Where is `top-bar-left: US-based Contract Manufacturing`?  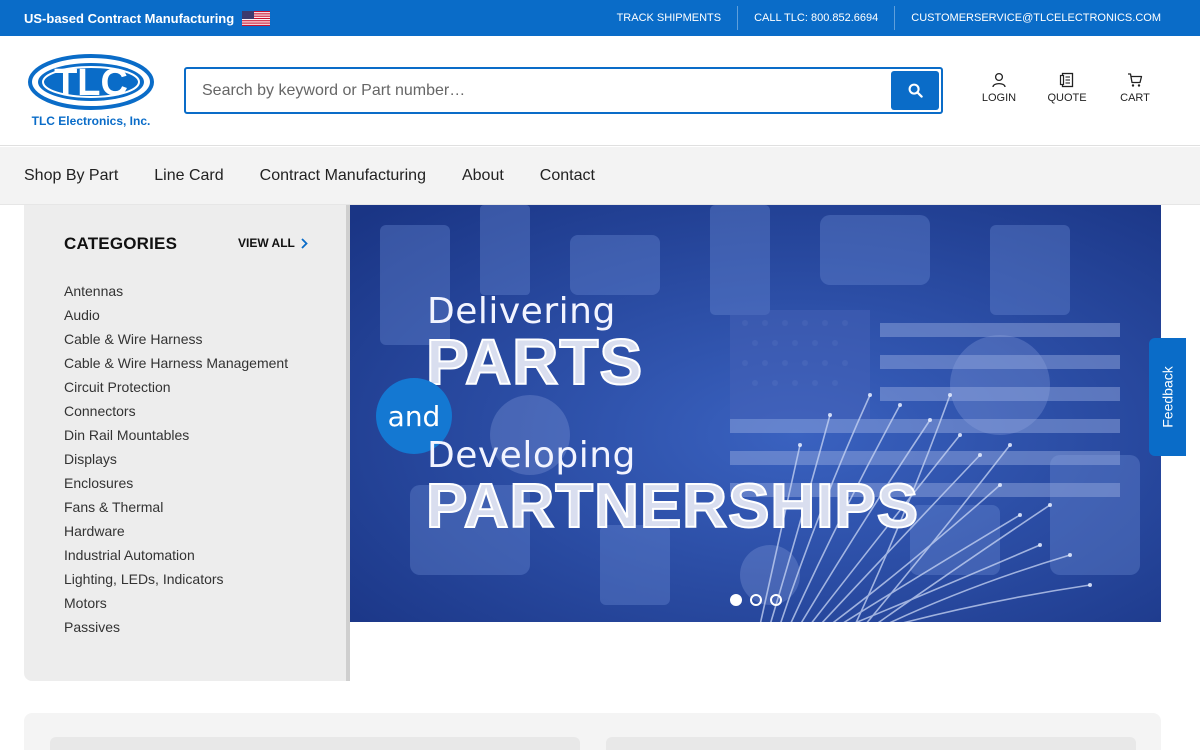 top-bar-left: US-based Contract Manufacturing is located at coordinates (147, 18).